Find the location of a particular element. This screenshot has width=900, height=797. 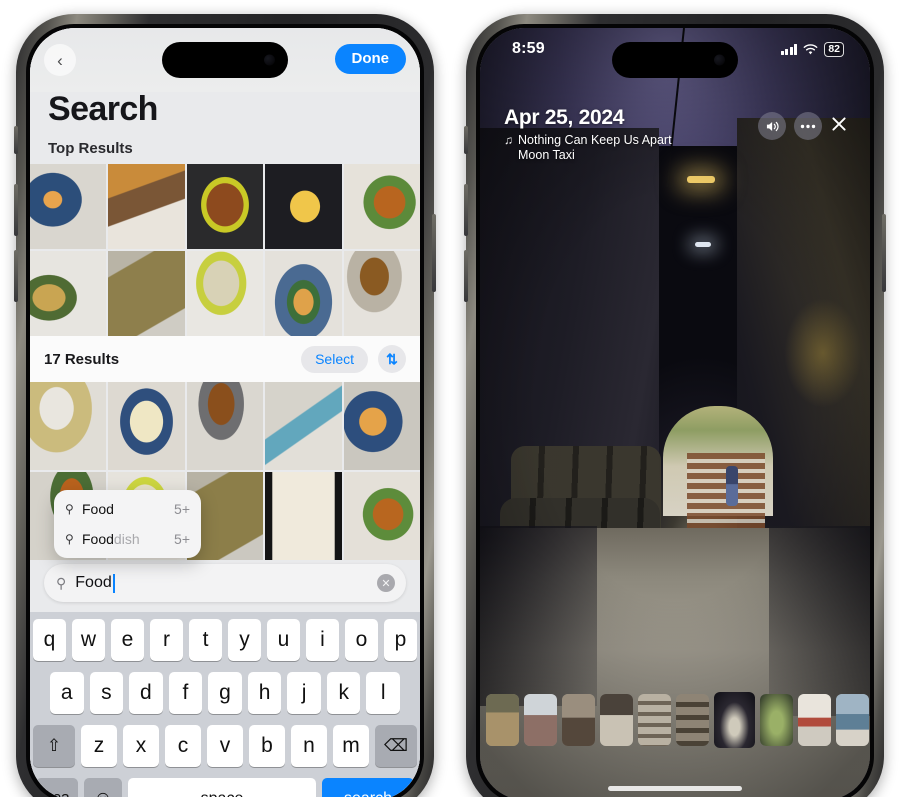

close-icon is located at coordinates (839, 124).